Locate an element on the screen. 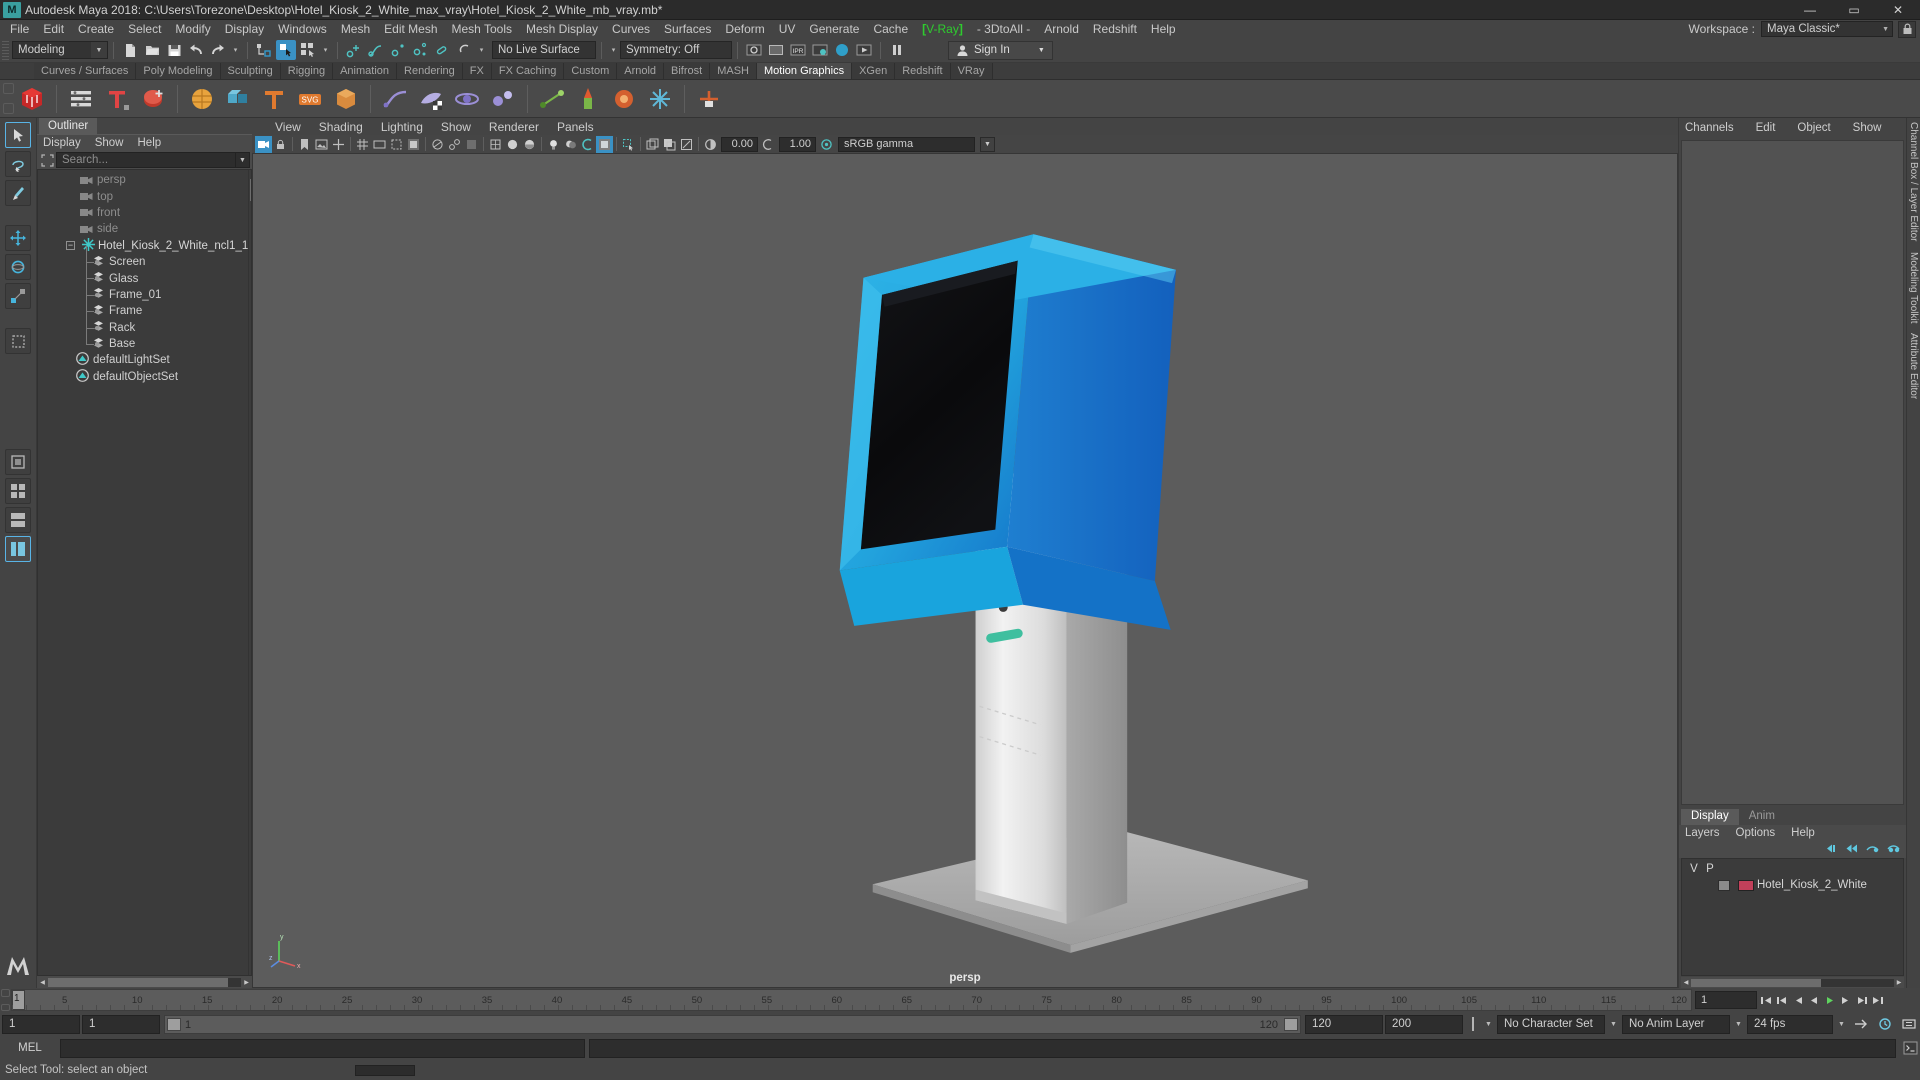 The height and width of the screenshot is (1080, 1920). mash-add-node-icon is located at coordinates (153, 99).